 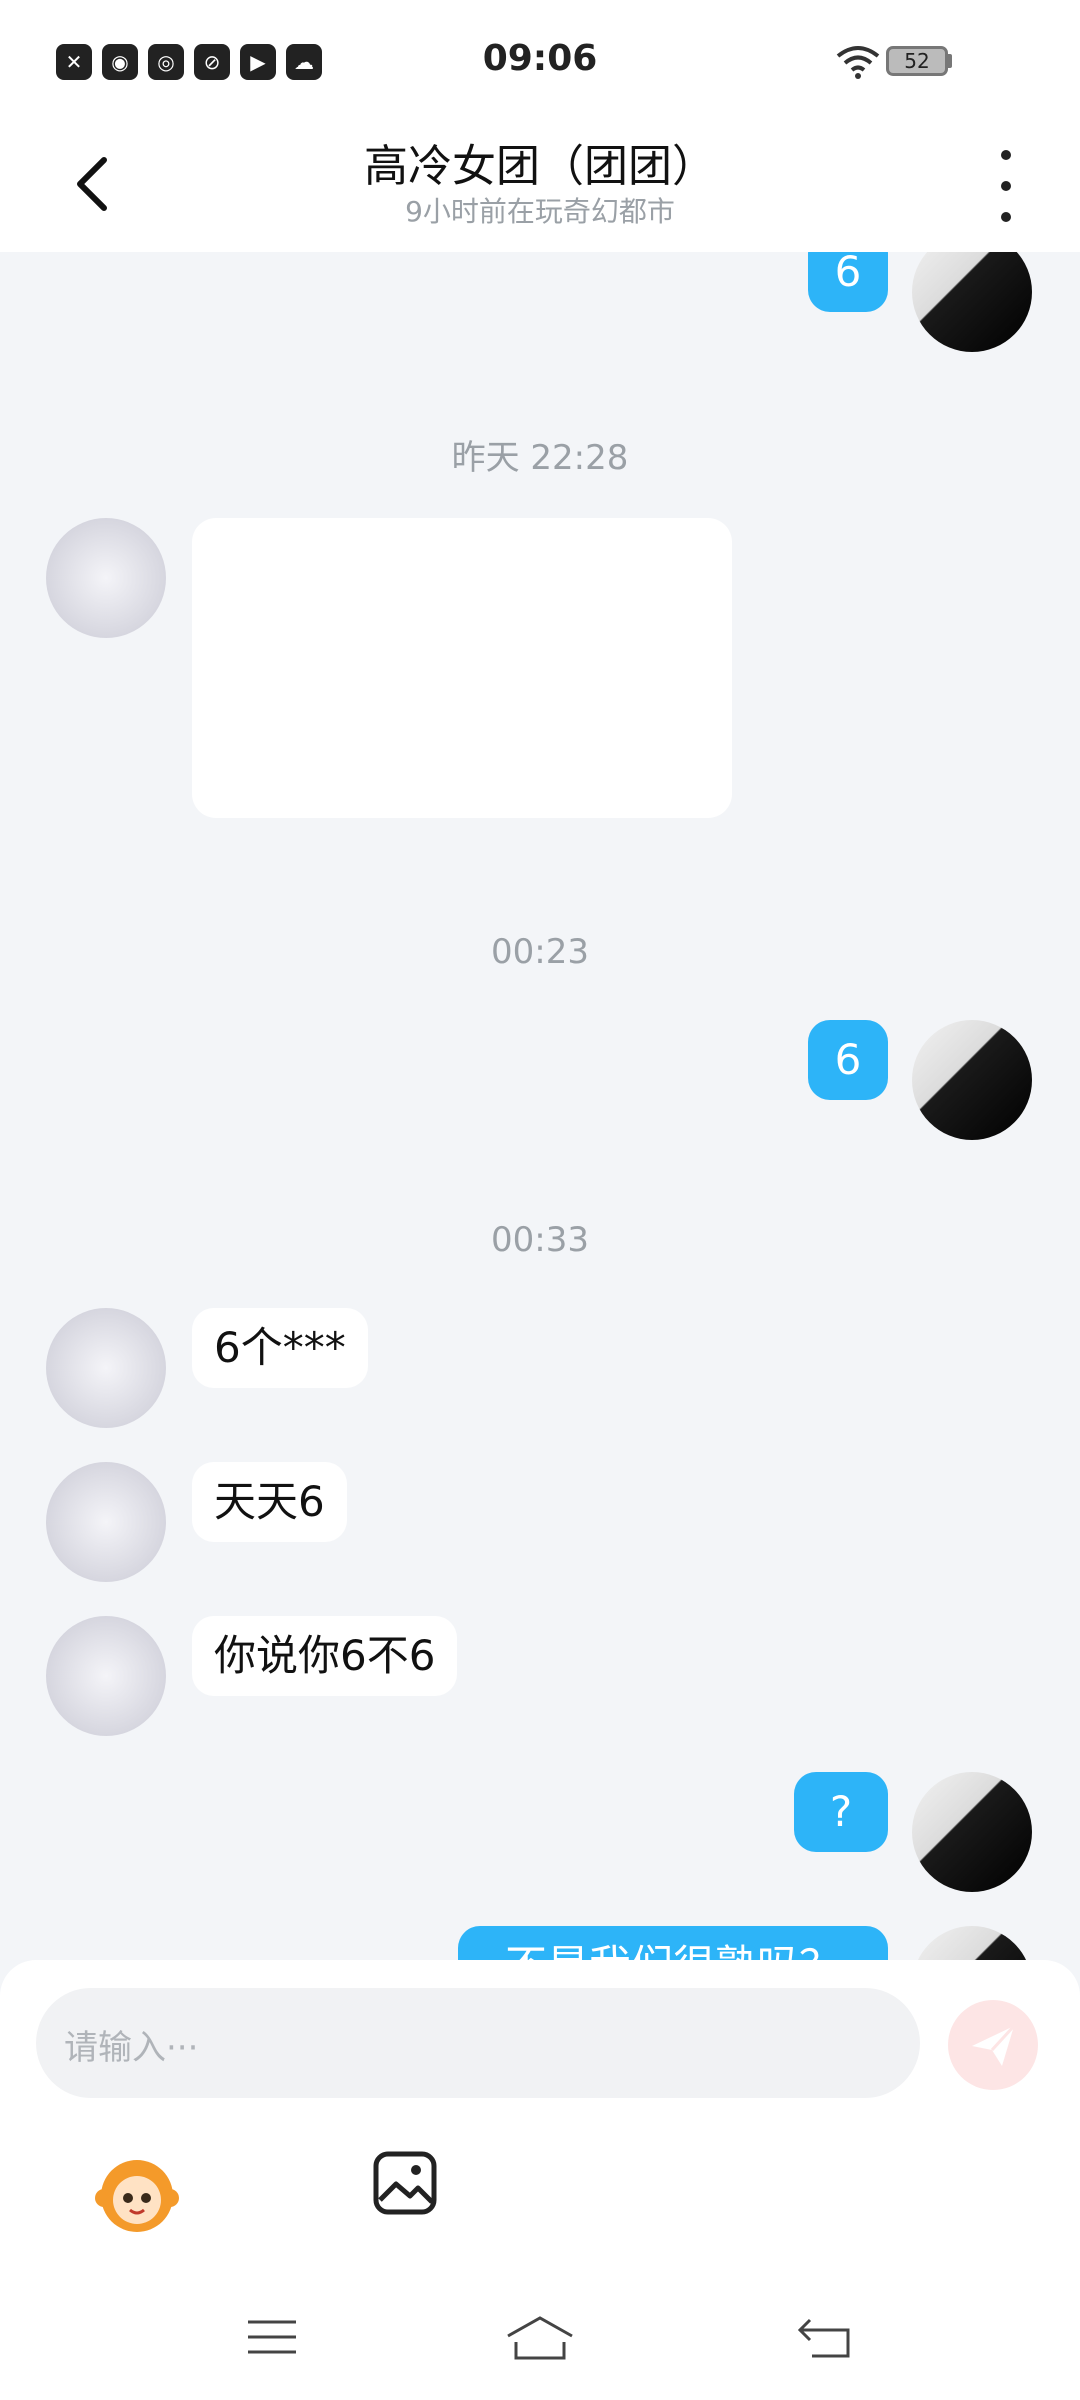 I want to click on message-card, so click(x=462, y=668).